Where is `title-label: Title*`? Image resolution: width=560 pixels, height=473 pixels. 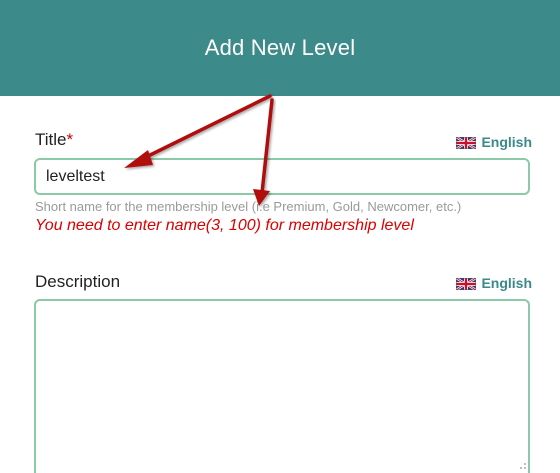 title-label: Title* is located at coordinates (54, 140).